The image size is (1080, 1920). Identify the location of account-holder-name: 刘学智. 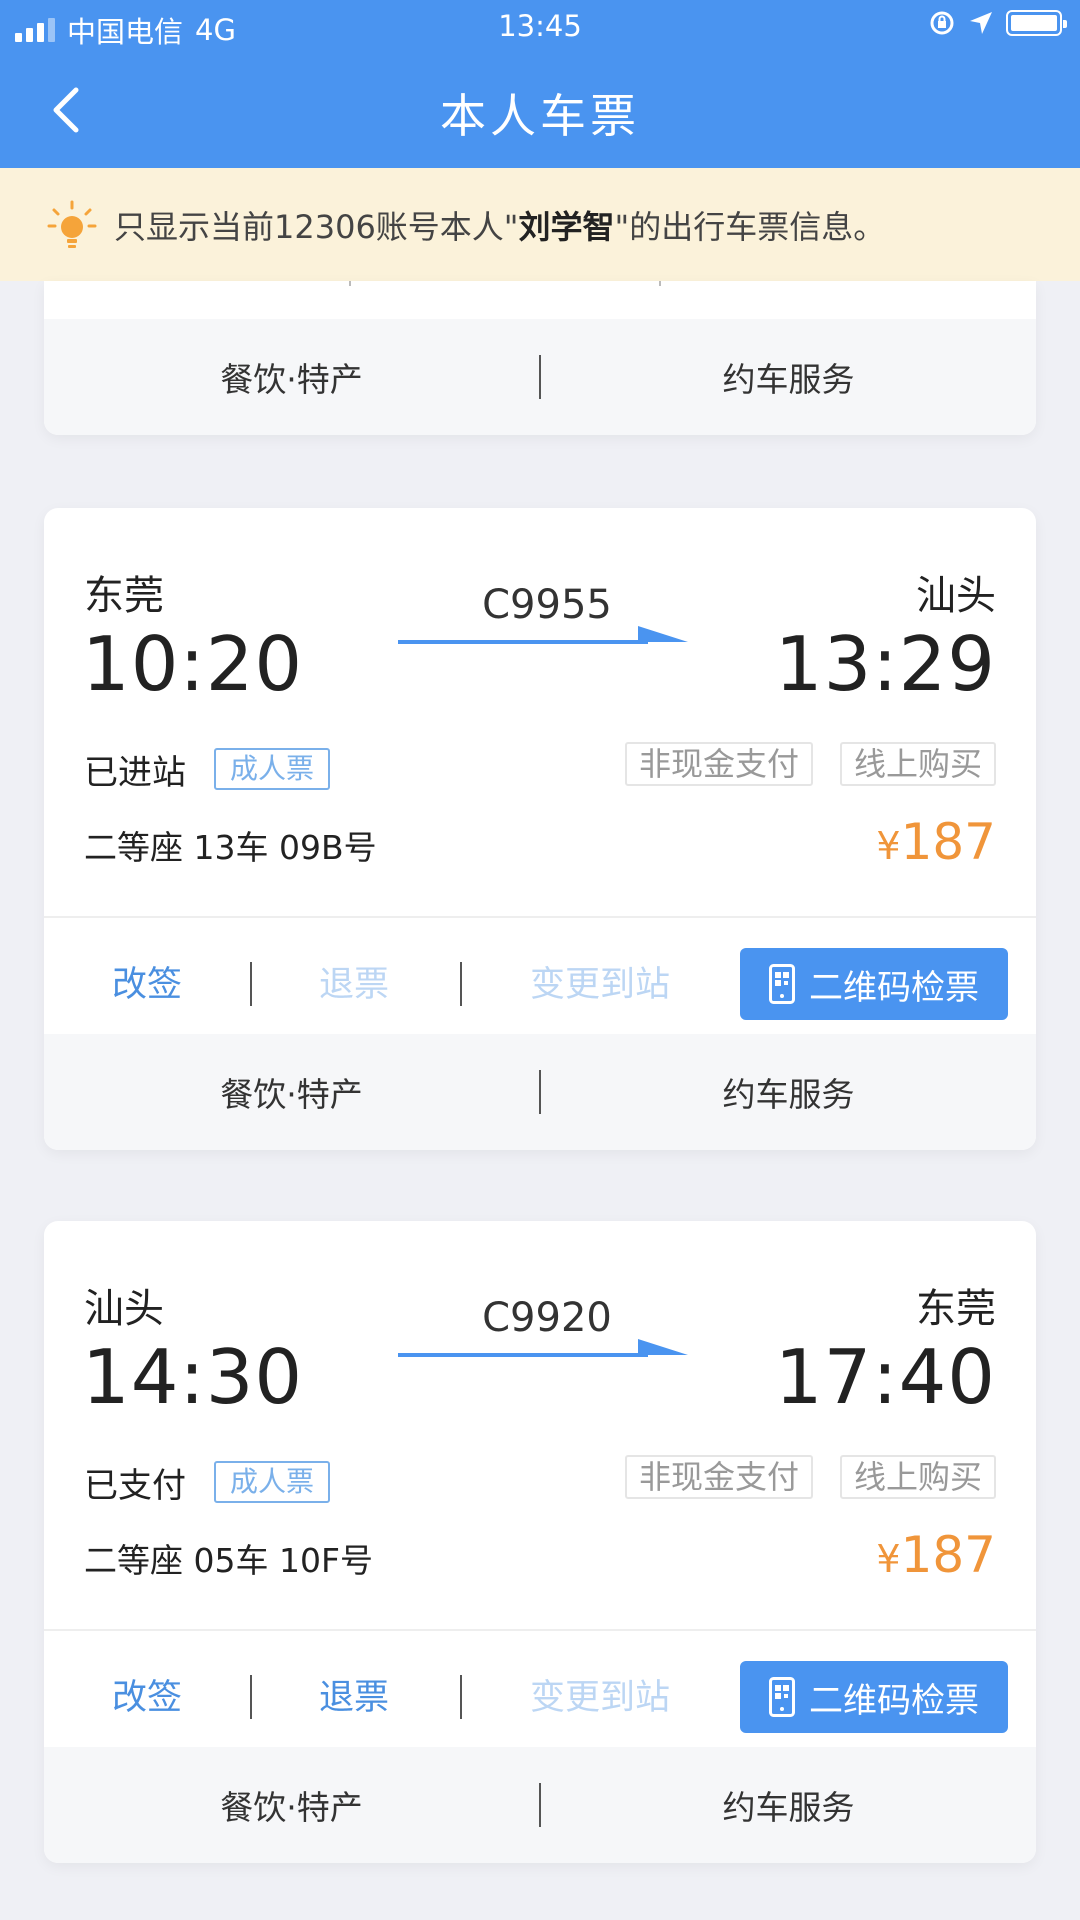
(566, 226).